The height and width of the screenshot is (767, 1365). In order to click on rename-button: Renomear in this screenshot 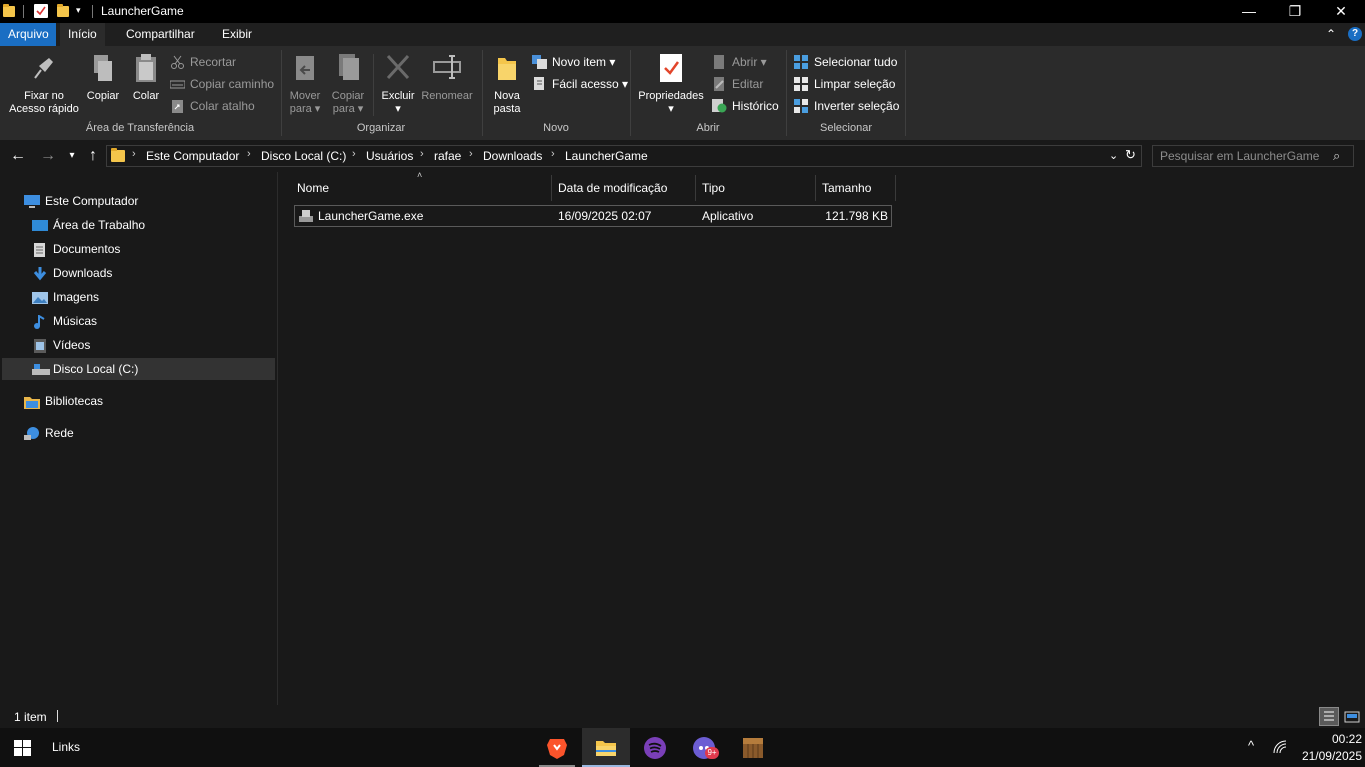, I will do `click(447, 77)`.